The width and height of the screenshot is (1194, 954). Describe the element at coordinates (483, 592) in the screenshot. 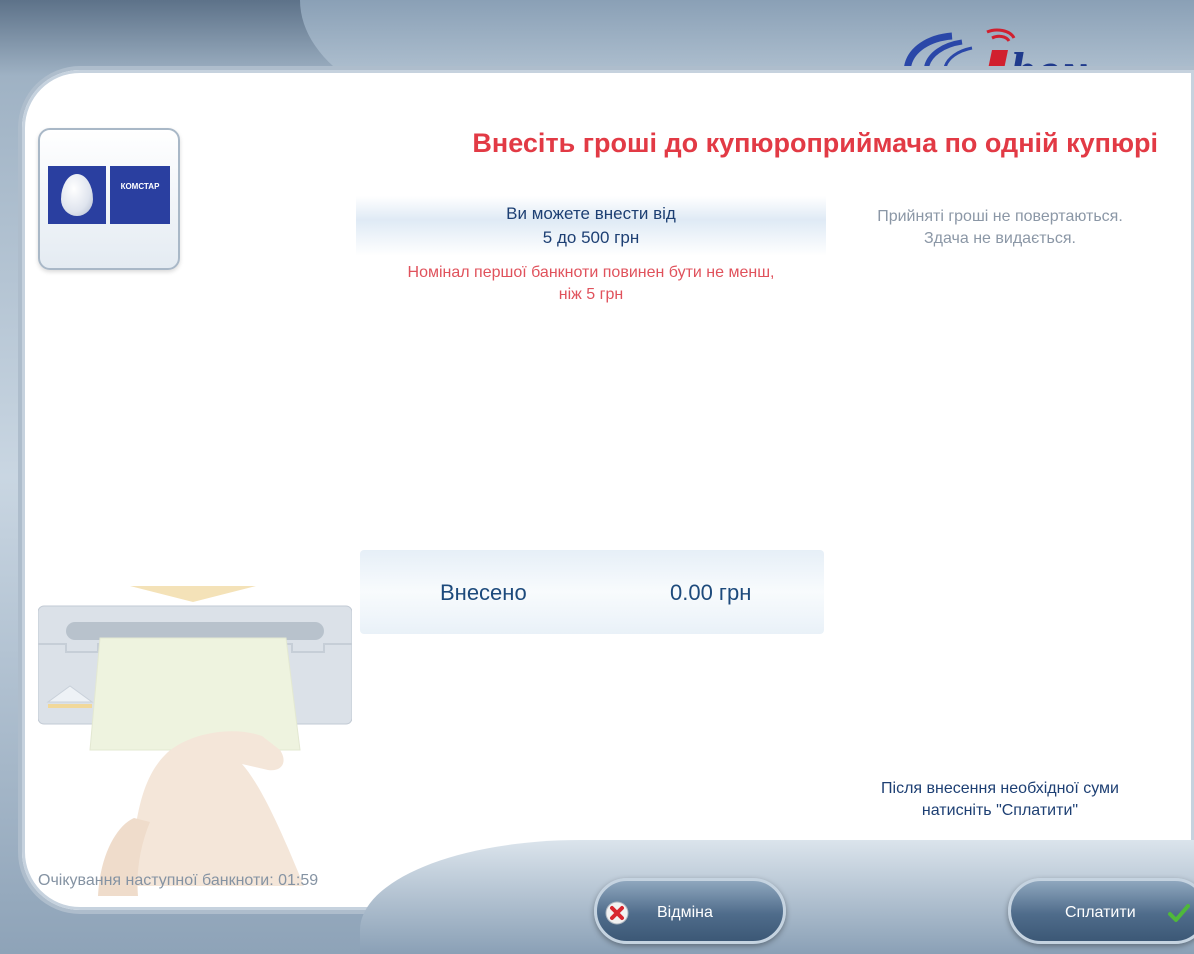

I see `deposited-label: Внесено` at that location.